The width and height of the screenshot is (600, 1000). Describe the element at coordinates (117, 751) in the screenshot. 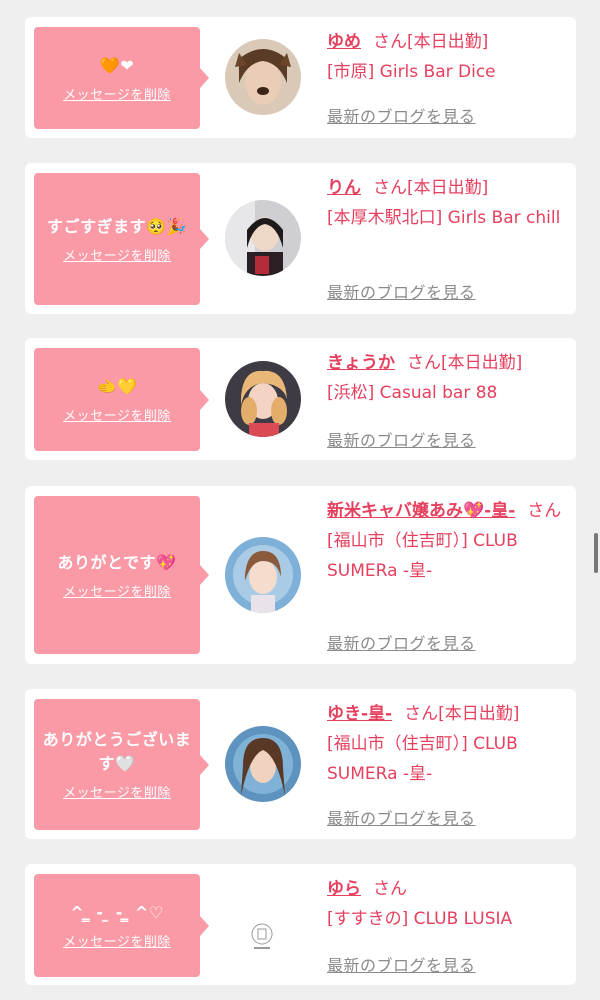

I see `message-text: ありがとうございます🤍` at that location.